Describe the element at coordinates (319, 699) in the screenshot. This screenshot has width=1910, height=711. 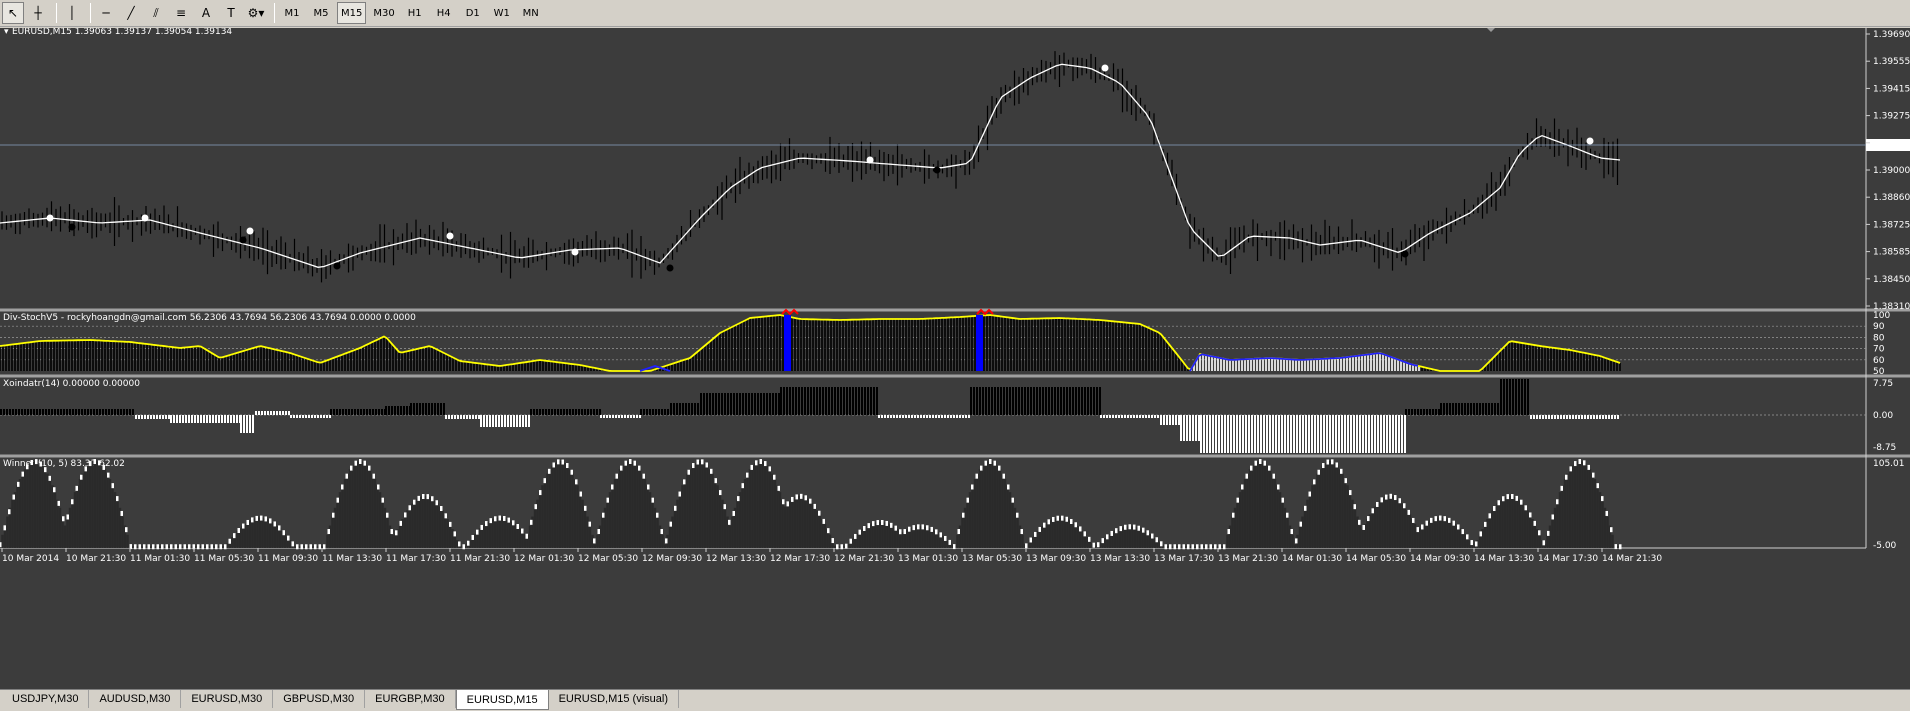
I see `chart-tab: GBPUSD,M30` at that location.